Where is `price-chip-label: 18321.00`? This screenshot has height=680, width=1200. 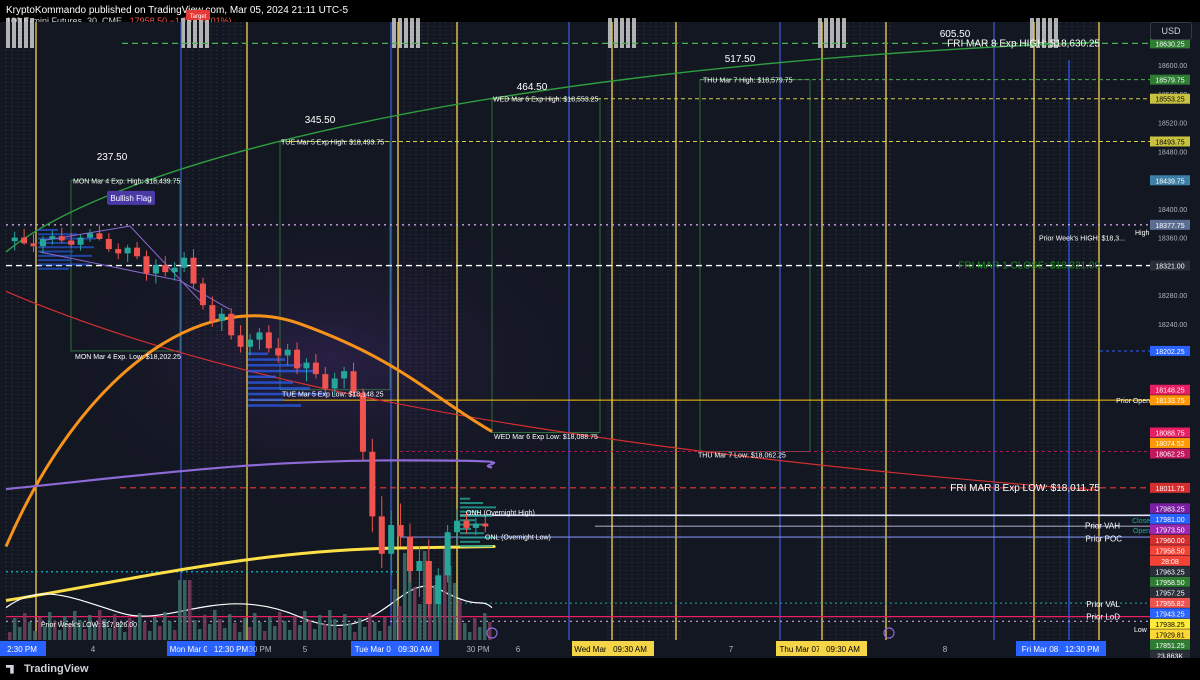
price-chip-label: 18321.00 is located at coordinates (1169, 267).